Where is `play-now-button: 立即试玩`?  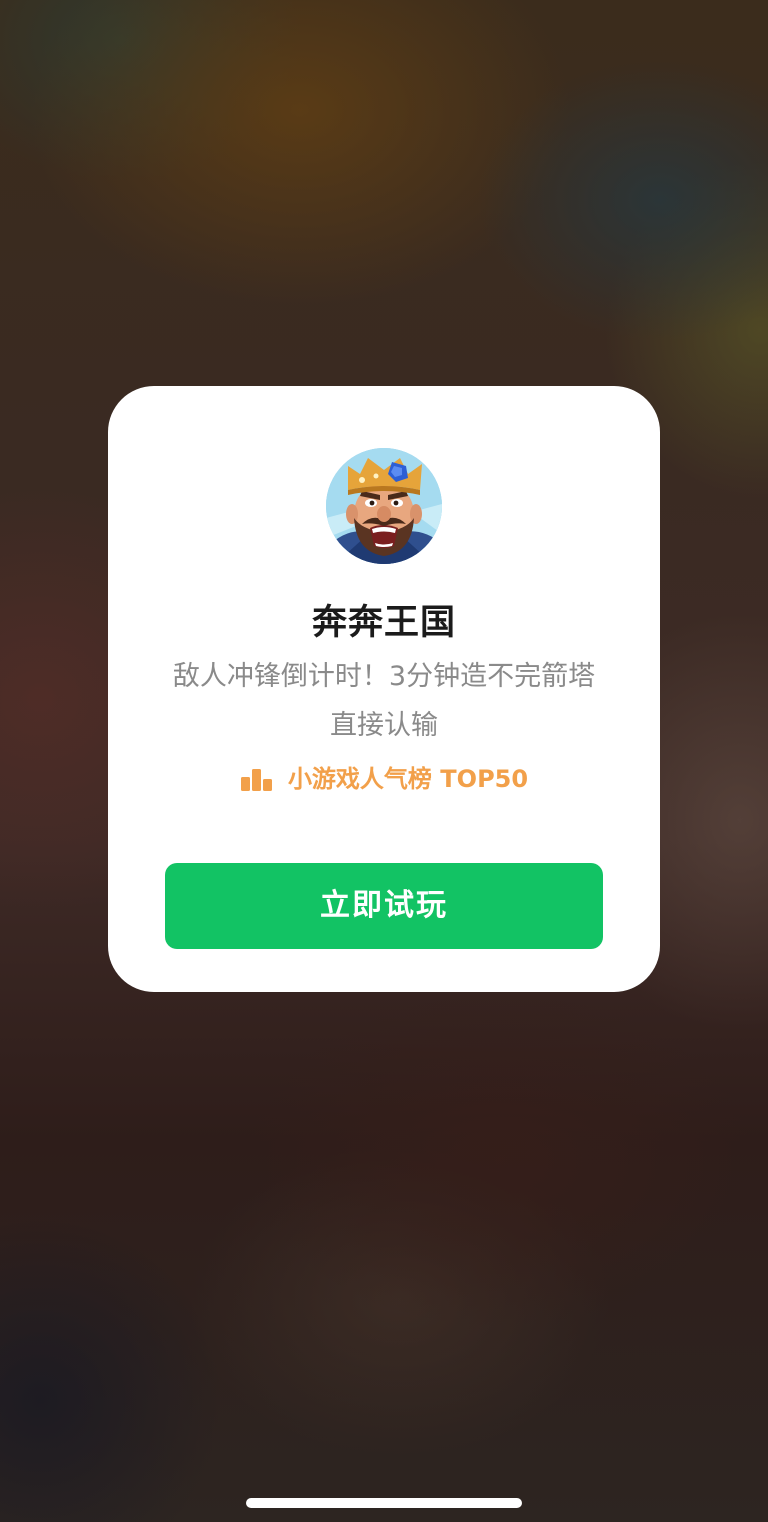 play-now-button: 立即试玩 is located at coordinates (384, 906).